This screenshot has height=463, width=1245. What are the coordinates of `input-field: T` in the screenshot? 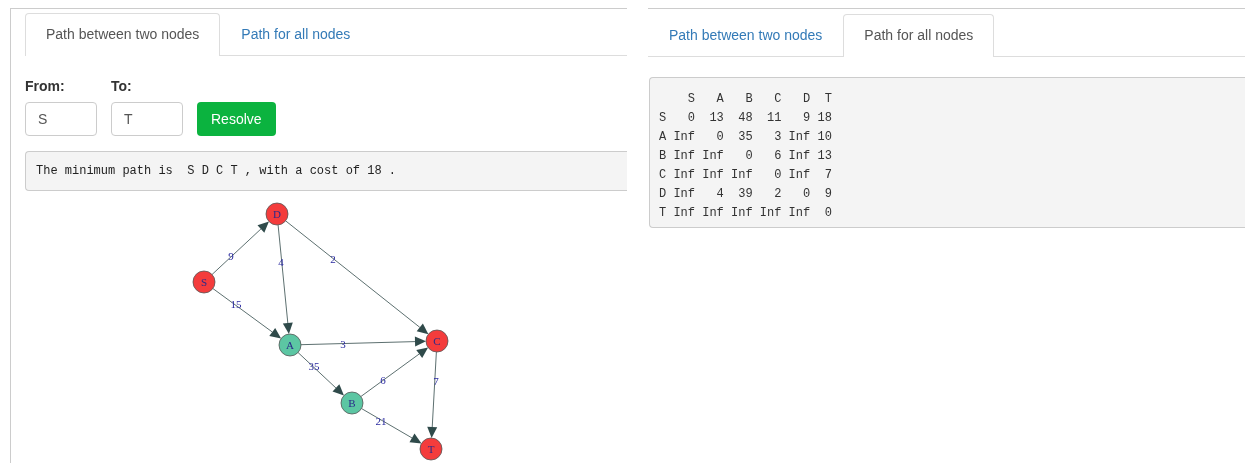 It's located at (147, 119).